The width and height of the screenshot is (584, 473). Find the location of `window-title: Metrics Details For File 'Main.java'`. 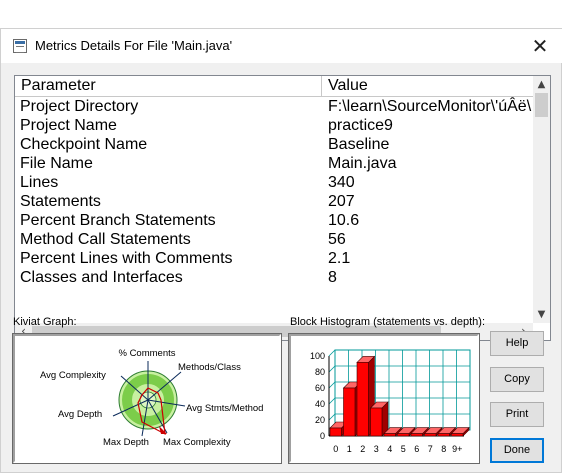

window-title: Metrics Details For File 'Main.java' is located at coordinates (134, 45).